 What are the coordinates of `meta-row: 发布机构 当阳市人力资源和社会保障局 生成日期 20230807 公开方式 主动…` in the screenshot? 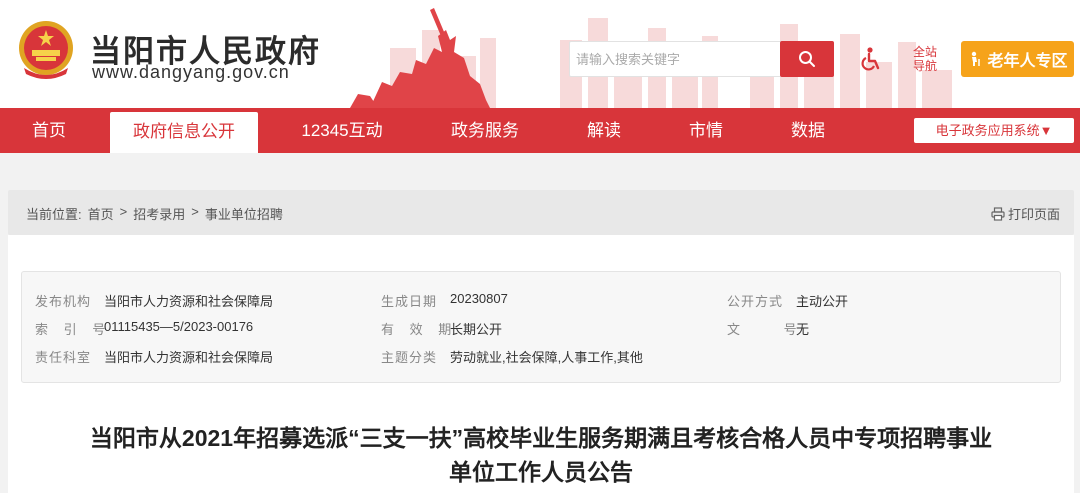 It's located at (542, 301).